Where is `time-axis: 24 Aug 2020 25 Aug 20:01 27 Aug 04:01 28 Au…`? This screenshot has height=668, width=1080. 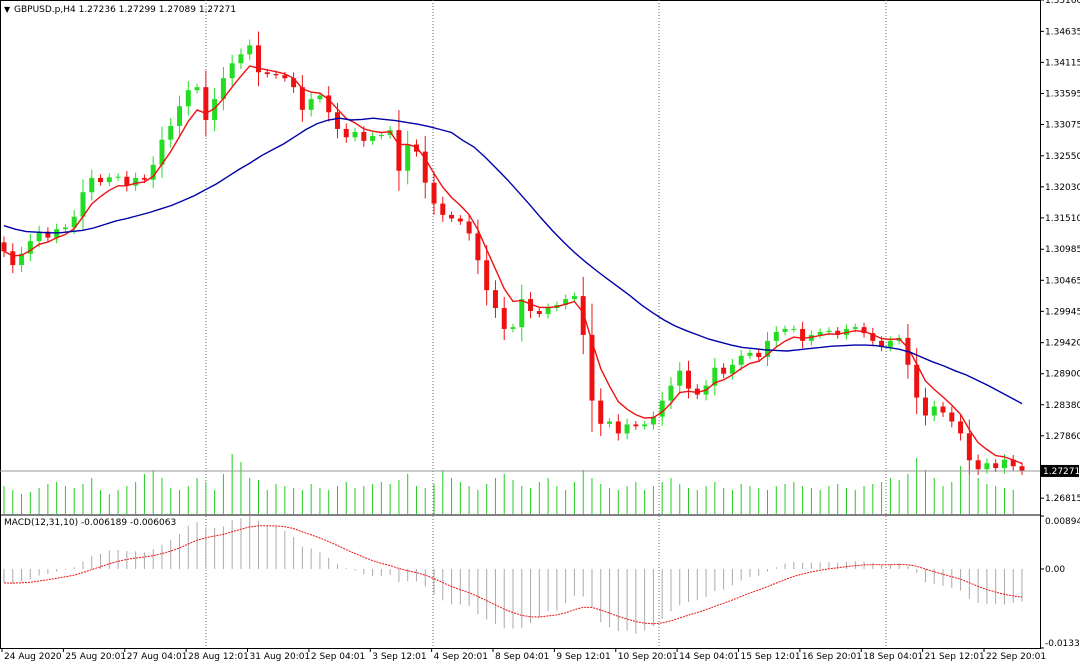 time-axis: 24 Aug 2020 25 Aug 20:01 27 Aug 04:01 28 Au… is located at coordinates (523, 655).